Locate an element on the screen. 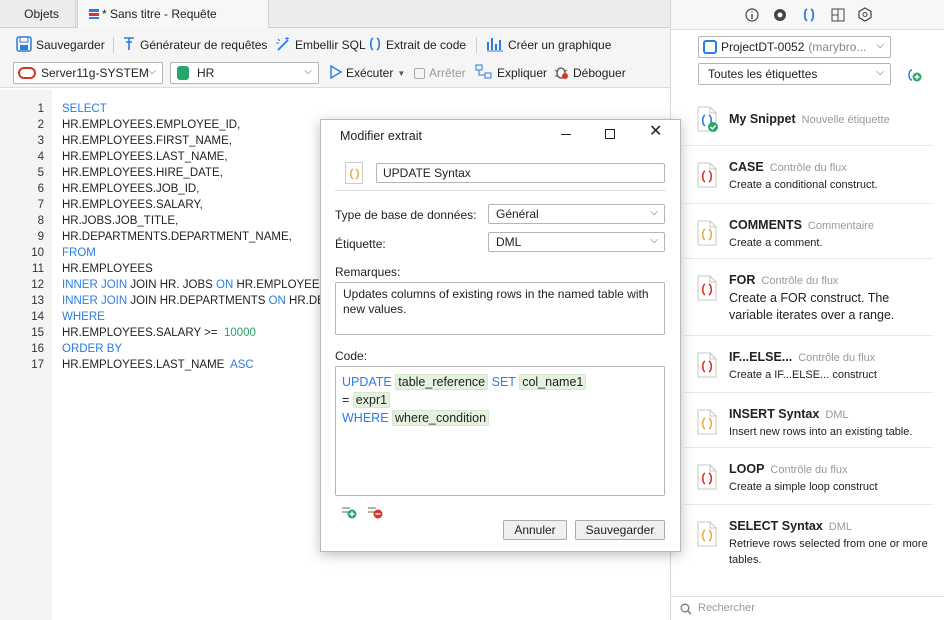 The width and height of the screenshot is (944, 620). stop-label: Arrêter is located at coordinates (447, 73).